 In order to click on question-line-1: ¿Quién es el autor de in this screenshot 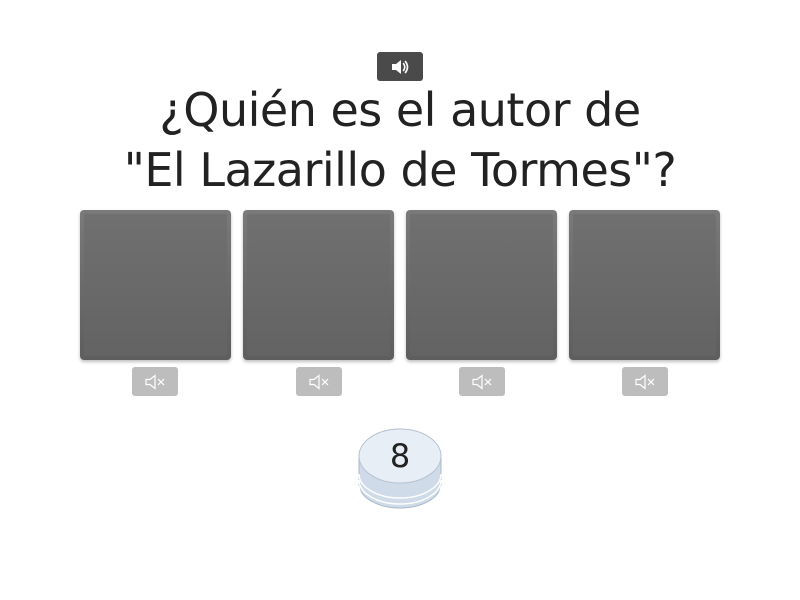, I will do `click(400, 110)`.